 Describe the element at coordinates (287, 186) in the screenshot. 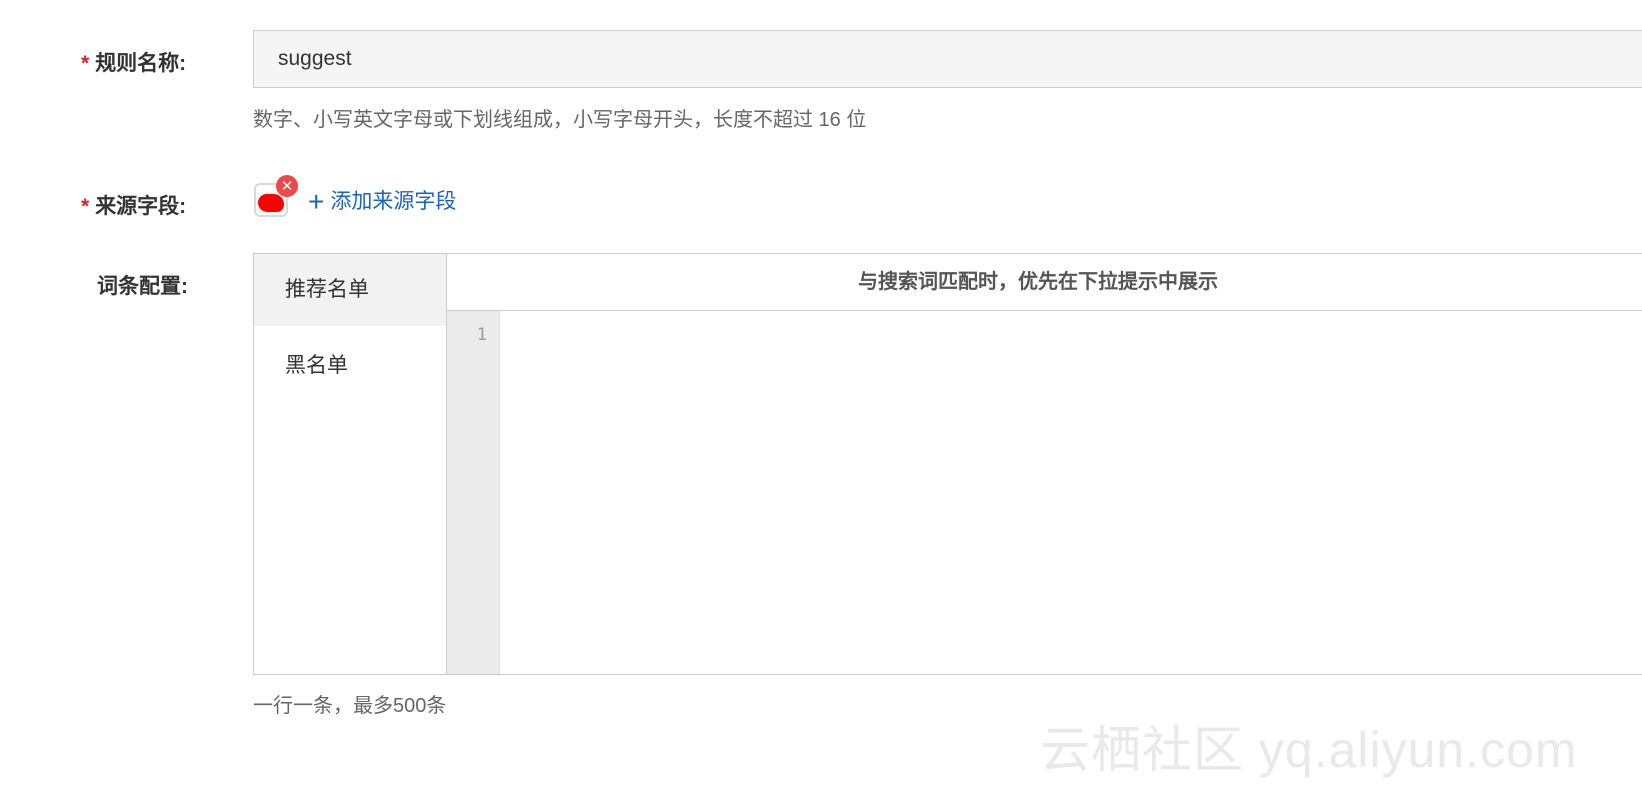

I see `remove-tag-icon: ✕` at that location.